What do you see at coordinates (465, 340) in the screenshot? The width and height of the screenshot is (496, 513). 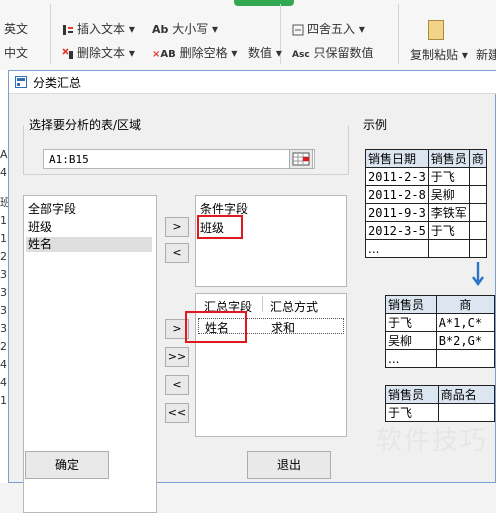 I see `example-cell: B*2,G*` at bounding box center [465, 340].